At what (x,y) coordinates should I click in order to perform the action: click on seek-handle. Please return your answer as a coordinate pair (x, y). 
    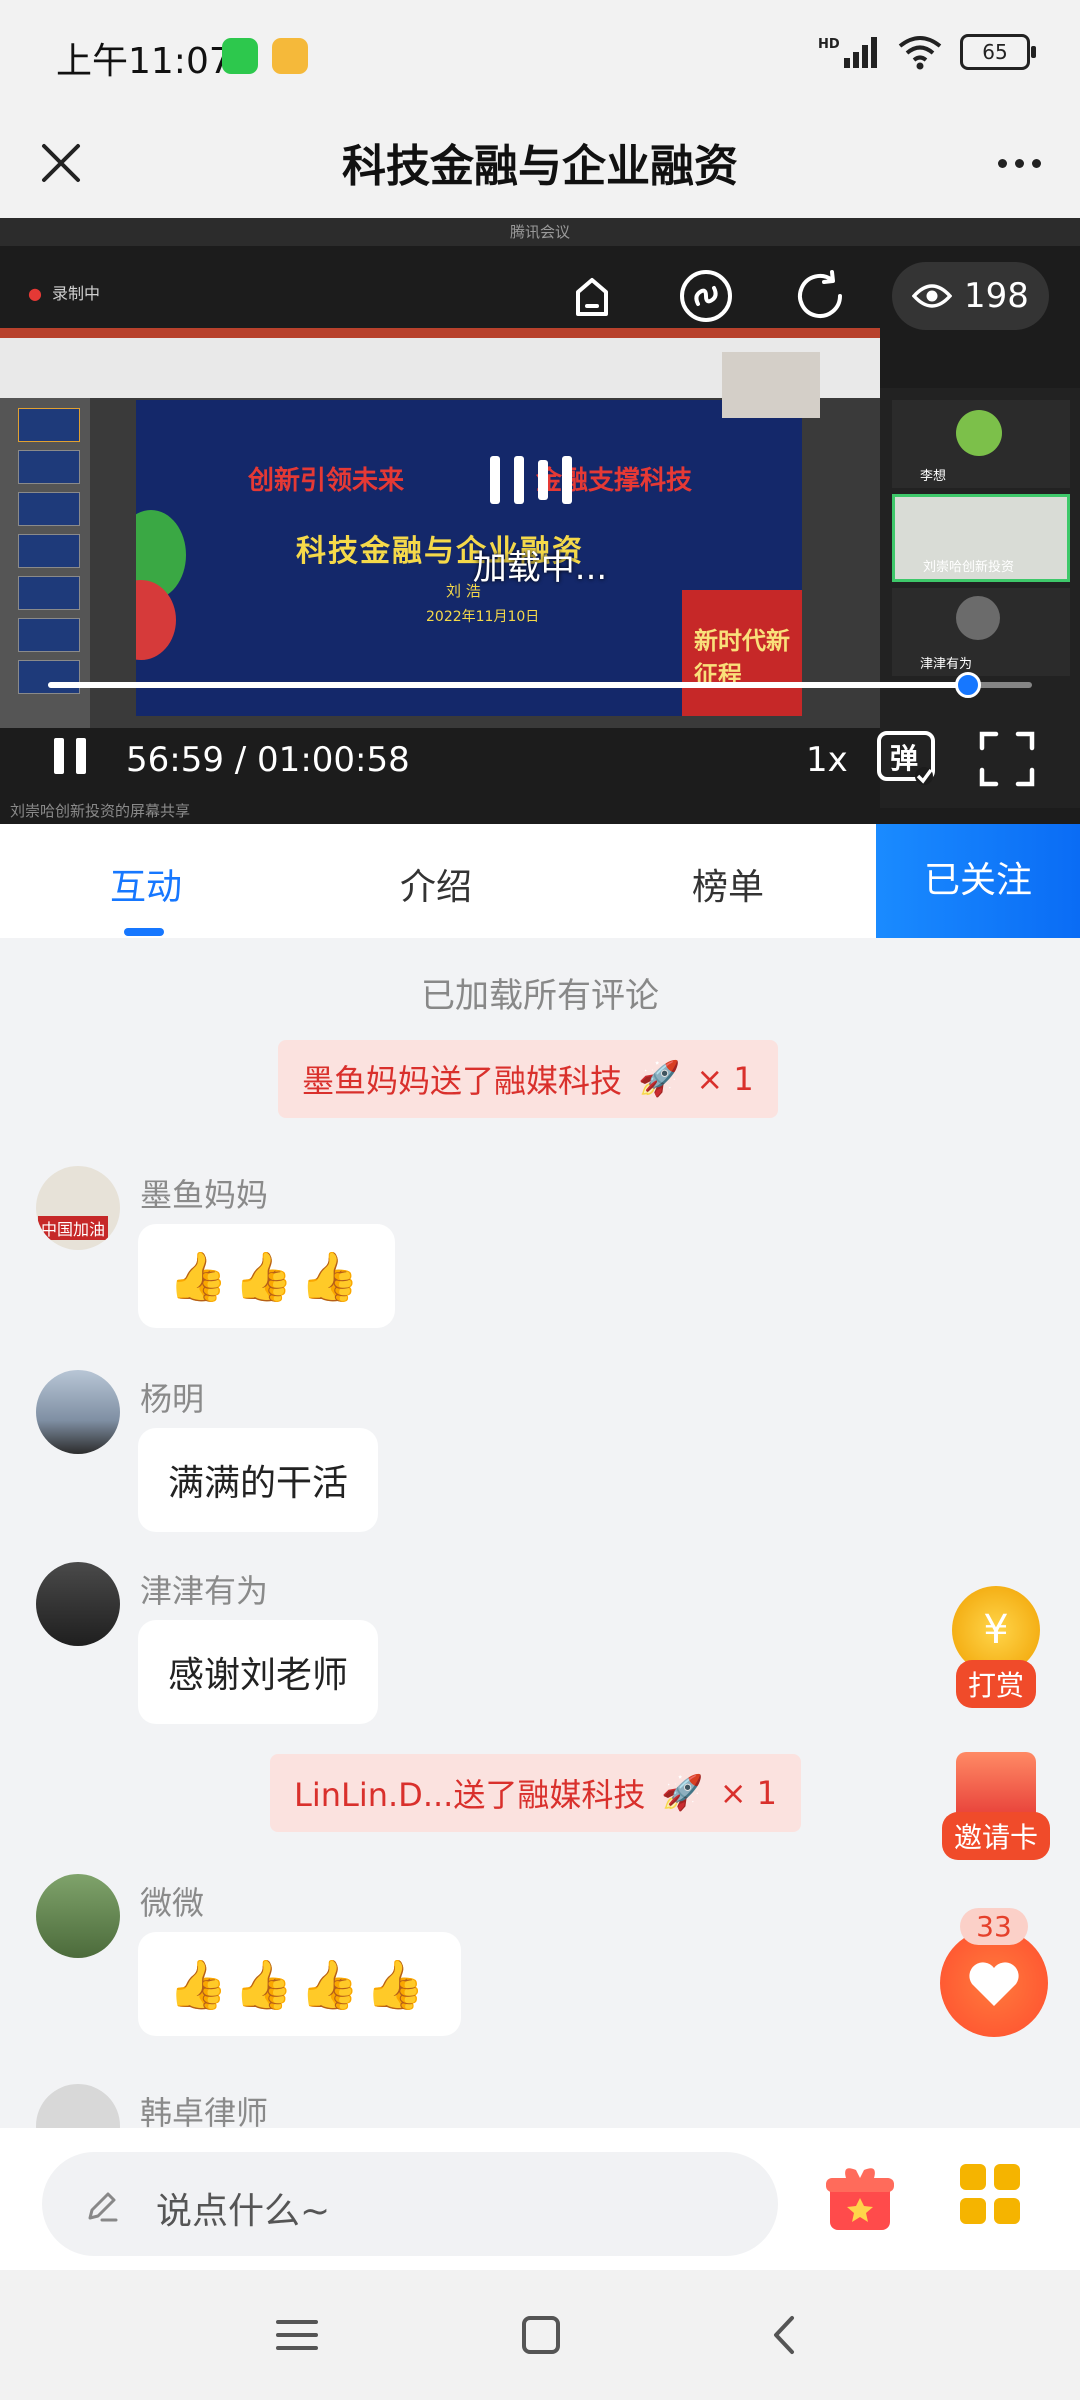
    Looking at the image, I should click on (968, 685).